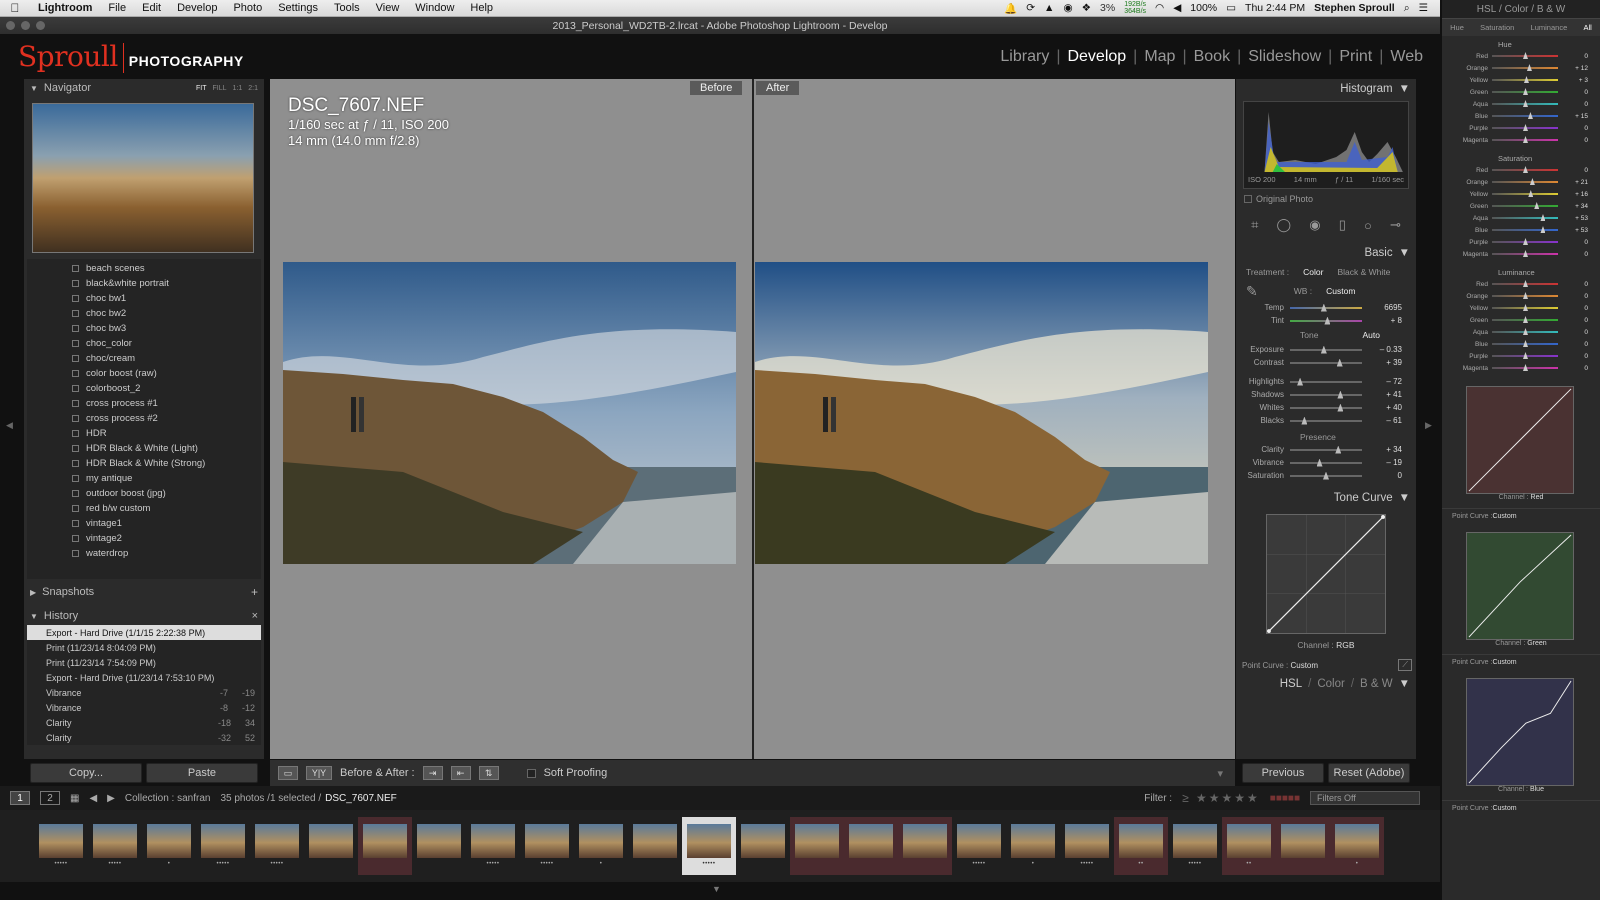  I want to click on hsl-slider-value: + 21, so click(1573, 182).